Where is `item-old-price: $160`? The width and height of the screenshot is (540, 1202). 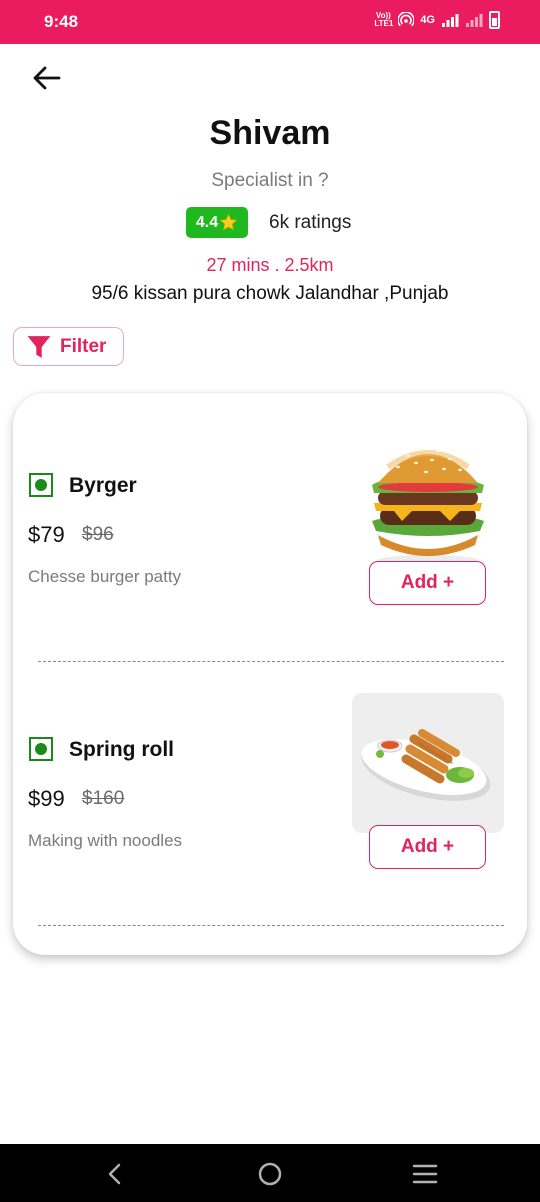 item-old-price: $160 is located at coordinates (103, 798).